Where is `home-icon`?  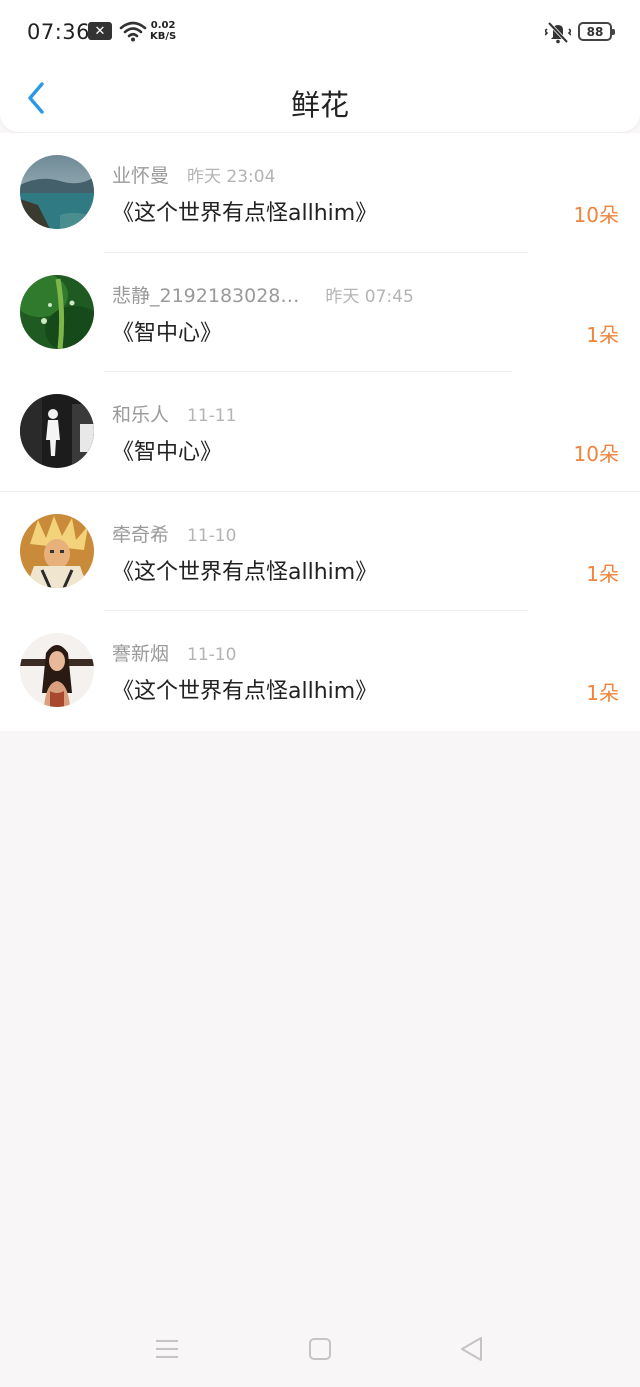 home-icon is located at coordinates (320, 1349).